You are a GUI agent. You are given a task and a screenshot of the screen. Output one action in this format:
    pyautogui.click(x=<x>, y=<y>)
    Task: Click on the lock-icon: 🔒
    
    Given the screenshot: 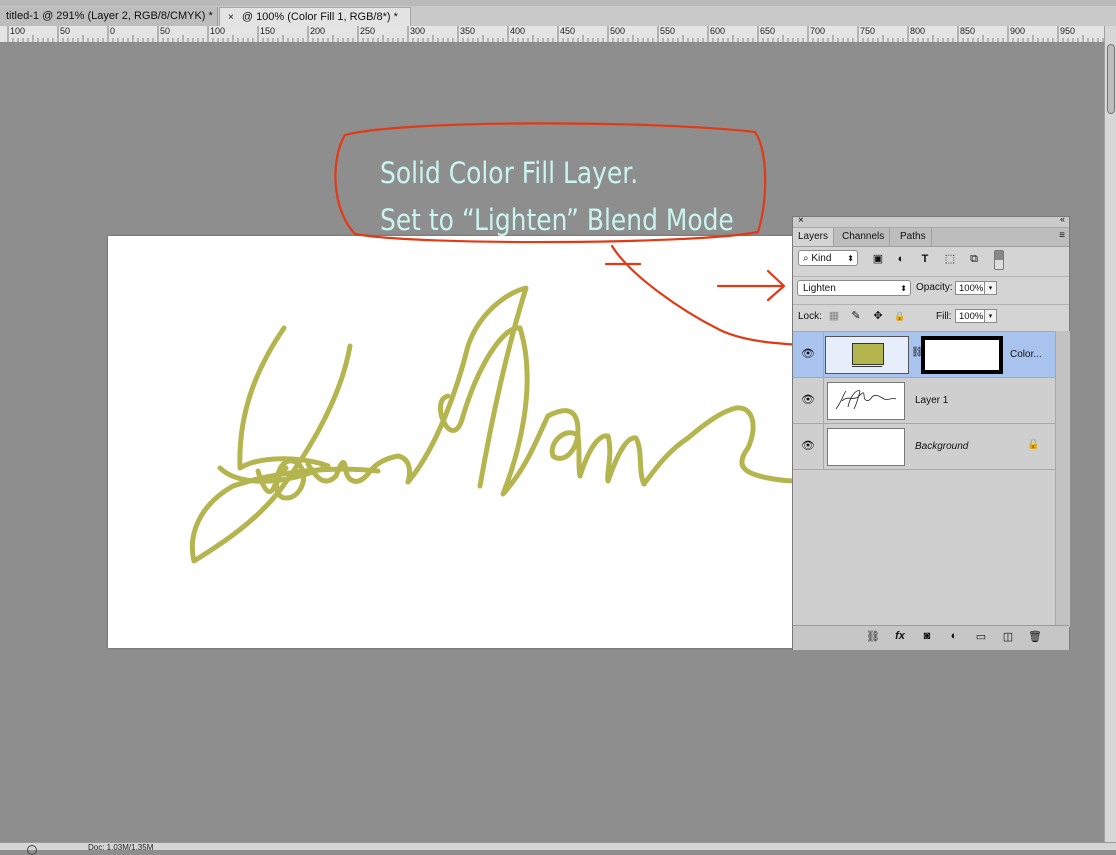 What is the action you would take?
    pyautogui.click(x=1033, y=444)
    